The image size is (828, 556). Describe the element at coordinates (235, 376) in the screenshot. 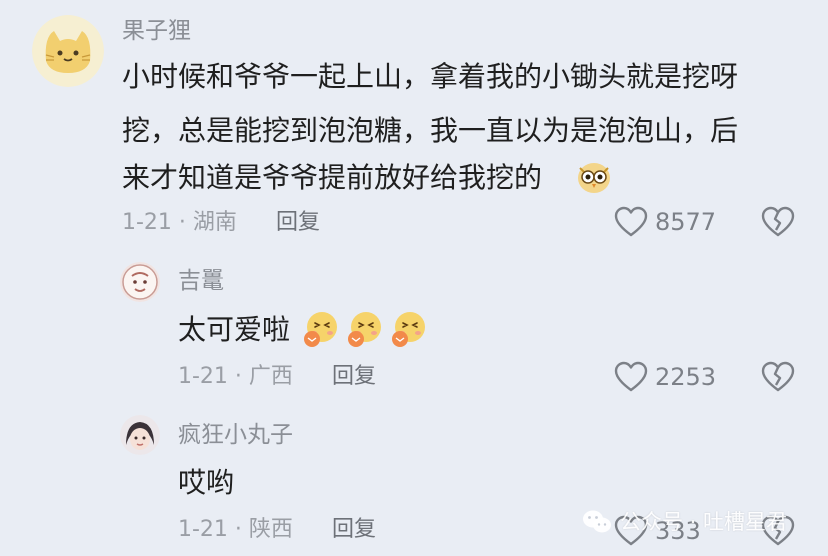

I see `comment-date-location: 1-21 · 广西` at that location.